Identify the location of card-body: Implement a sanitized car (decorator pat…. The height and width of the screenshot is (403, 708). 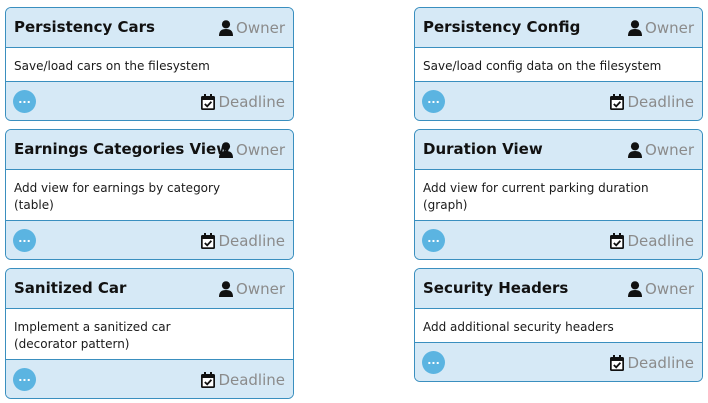
(149, 331).